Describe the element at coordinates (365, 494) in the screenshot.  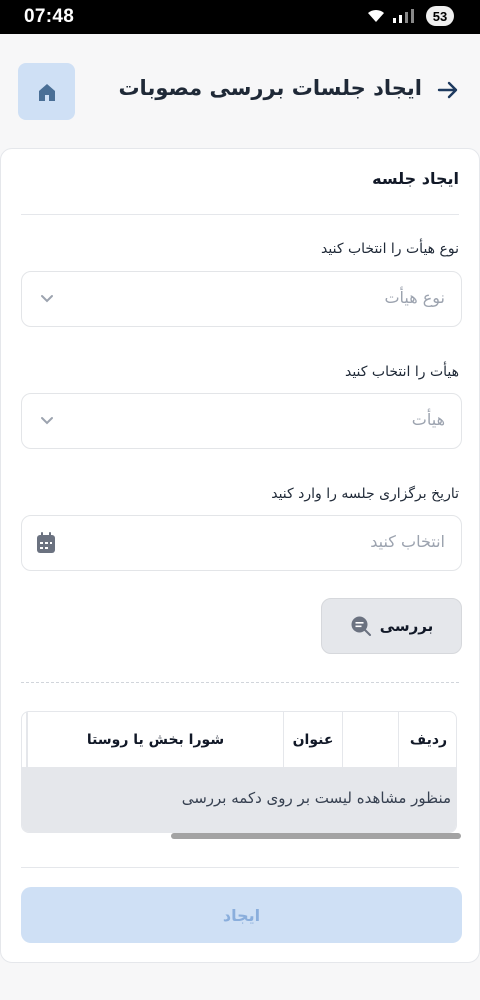
I see `date-label: تاریخ برگزاری جلسه را وارد کنید` at that location.